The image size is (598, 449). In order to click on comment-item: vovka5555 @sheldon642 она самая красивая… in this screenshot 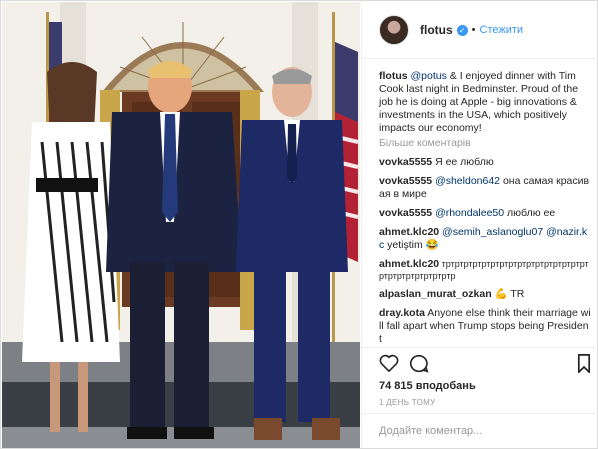, I will do `click(485, 188)`.